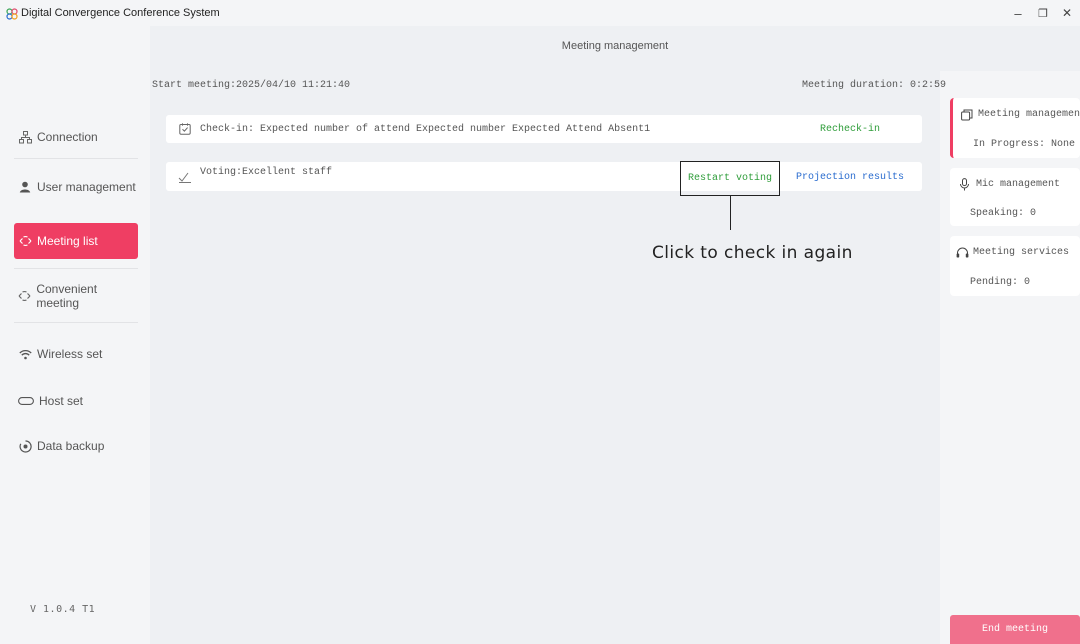 This screenshot has height=644, width=1080. Describe the element at coordinates (962, 252) in the screenshot. I see `headset-icon` at that location.